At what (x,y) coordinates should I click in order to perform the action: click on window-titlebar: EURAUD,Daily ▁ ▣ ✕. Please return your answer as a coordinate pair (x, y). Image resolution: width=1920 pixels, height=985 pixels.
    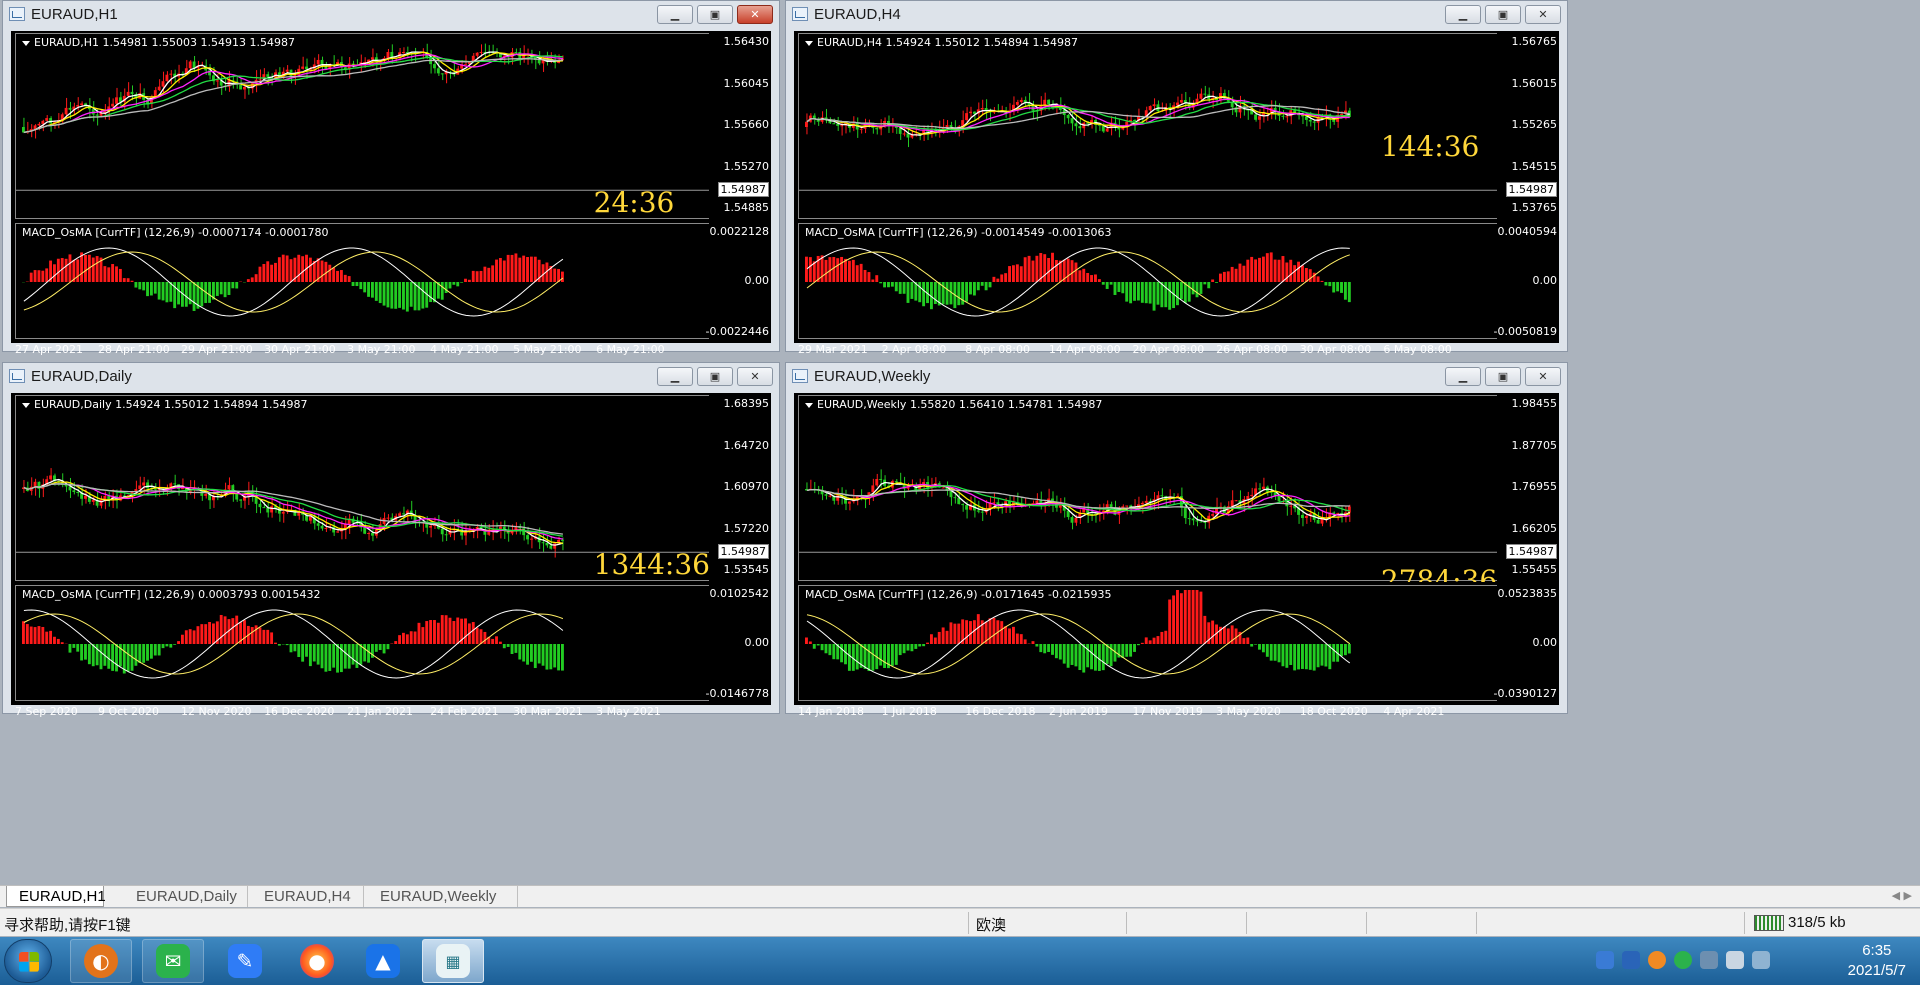
    Looking at the image, I should click on (391, 376).